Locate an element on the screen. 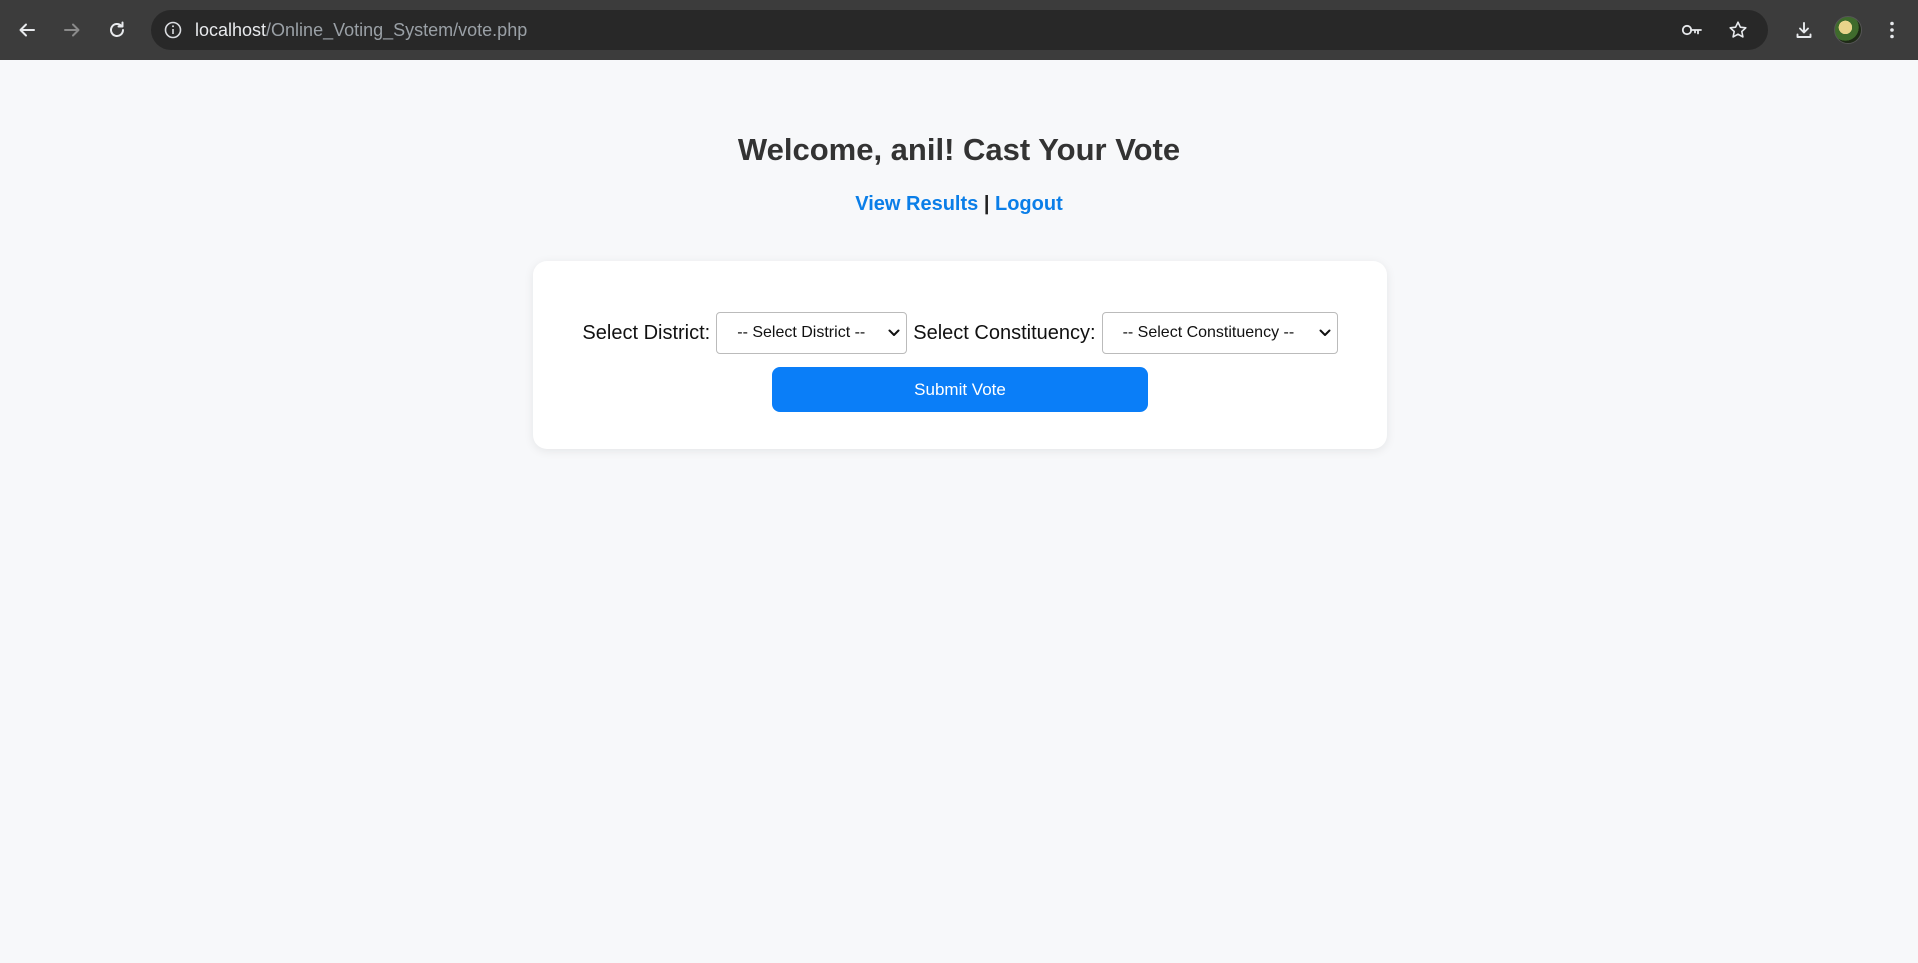 The width and height of the screenshot is (1918, 963). logout-link: Logout is located at coordinates (1029, 204).